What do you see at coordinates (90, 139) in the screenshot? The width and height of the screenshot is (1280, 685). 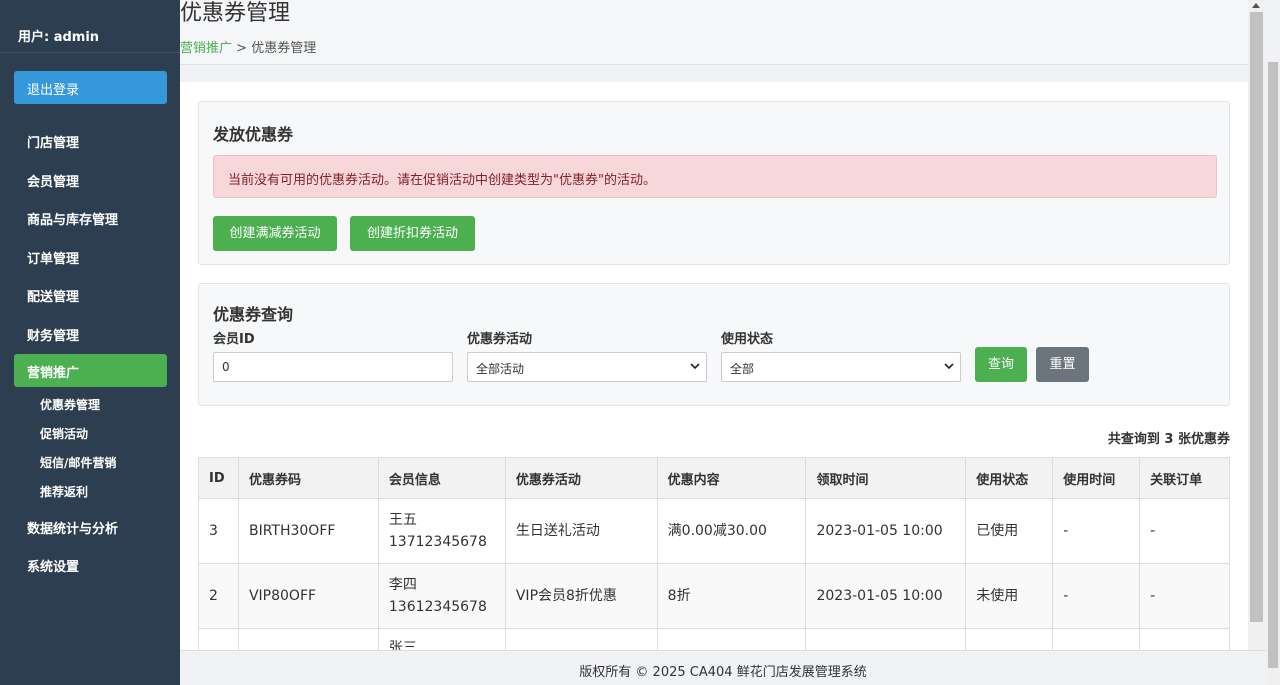 I see `sidebar-item-store: 门店管理` at bounding box center [90, 139].